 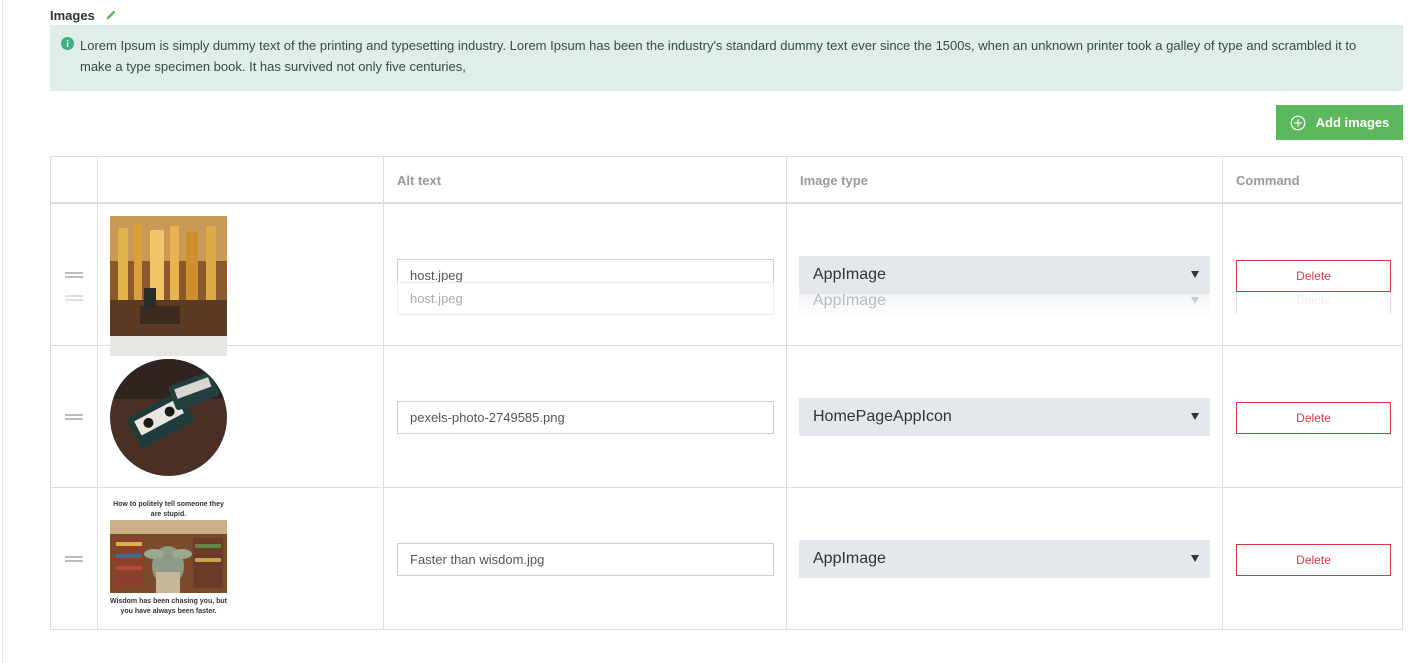 I want to click on column-header-alt-text: Alt text, so click(x=585, y=179).